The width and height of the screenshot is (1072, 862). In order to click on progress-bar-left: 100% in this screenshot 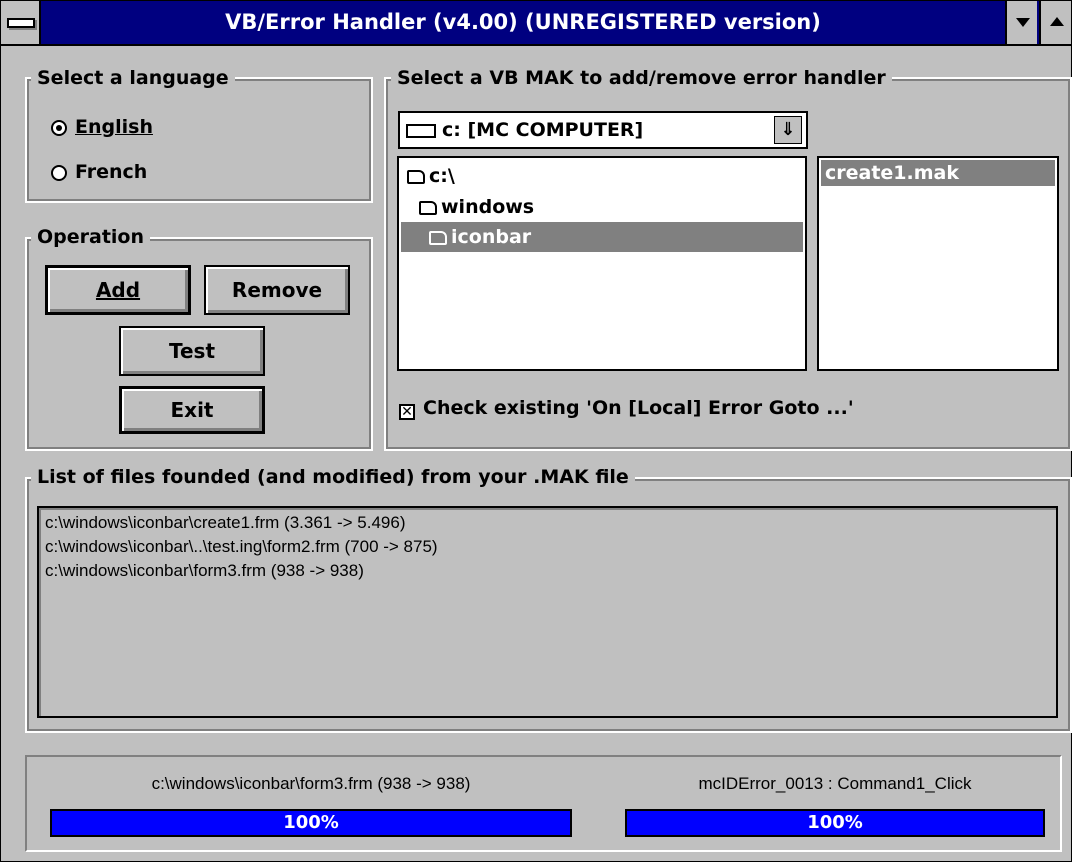, I will do `click(311, 823)`.